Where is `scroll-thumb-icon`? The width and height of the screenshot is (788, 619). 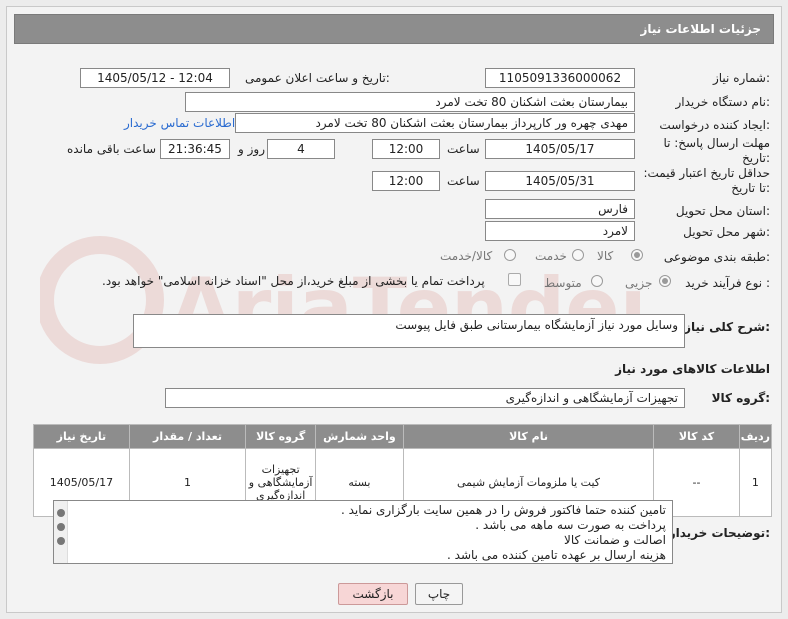
scroll-thumb-icon is located at coordinates (61, 527).